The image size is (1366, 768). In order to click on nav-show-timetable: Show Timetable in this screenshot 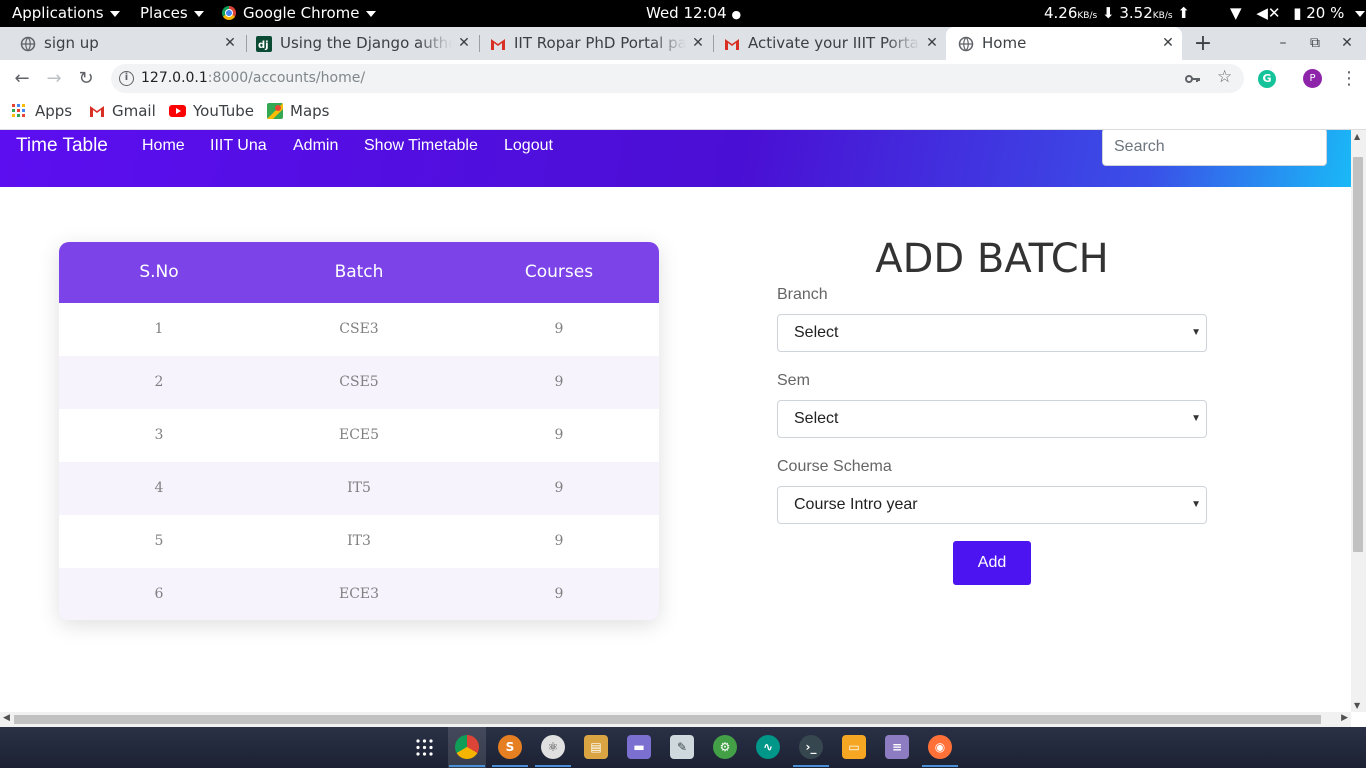, I will do `click(421, 146)`.